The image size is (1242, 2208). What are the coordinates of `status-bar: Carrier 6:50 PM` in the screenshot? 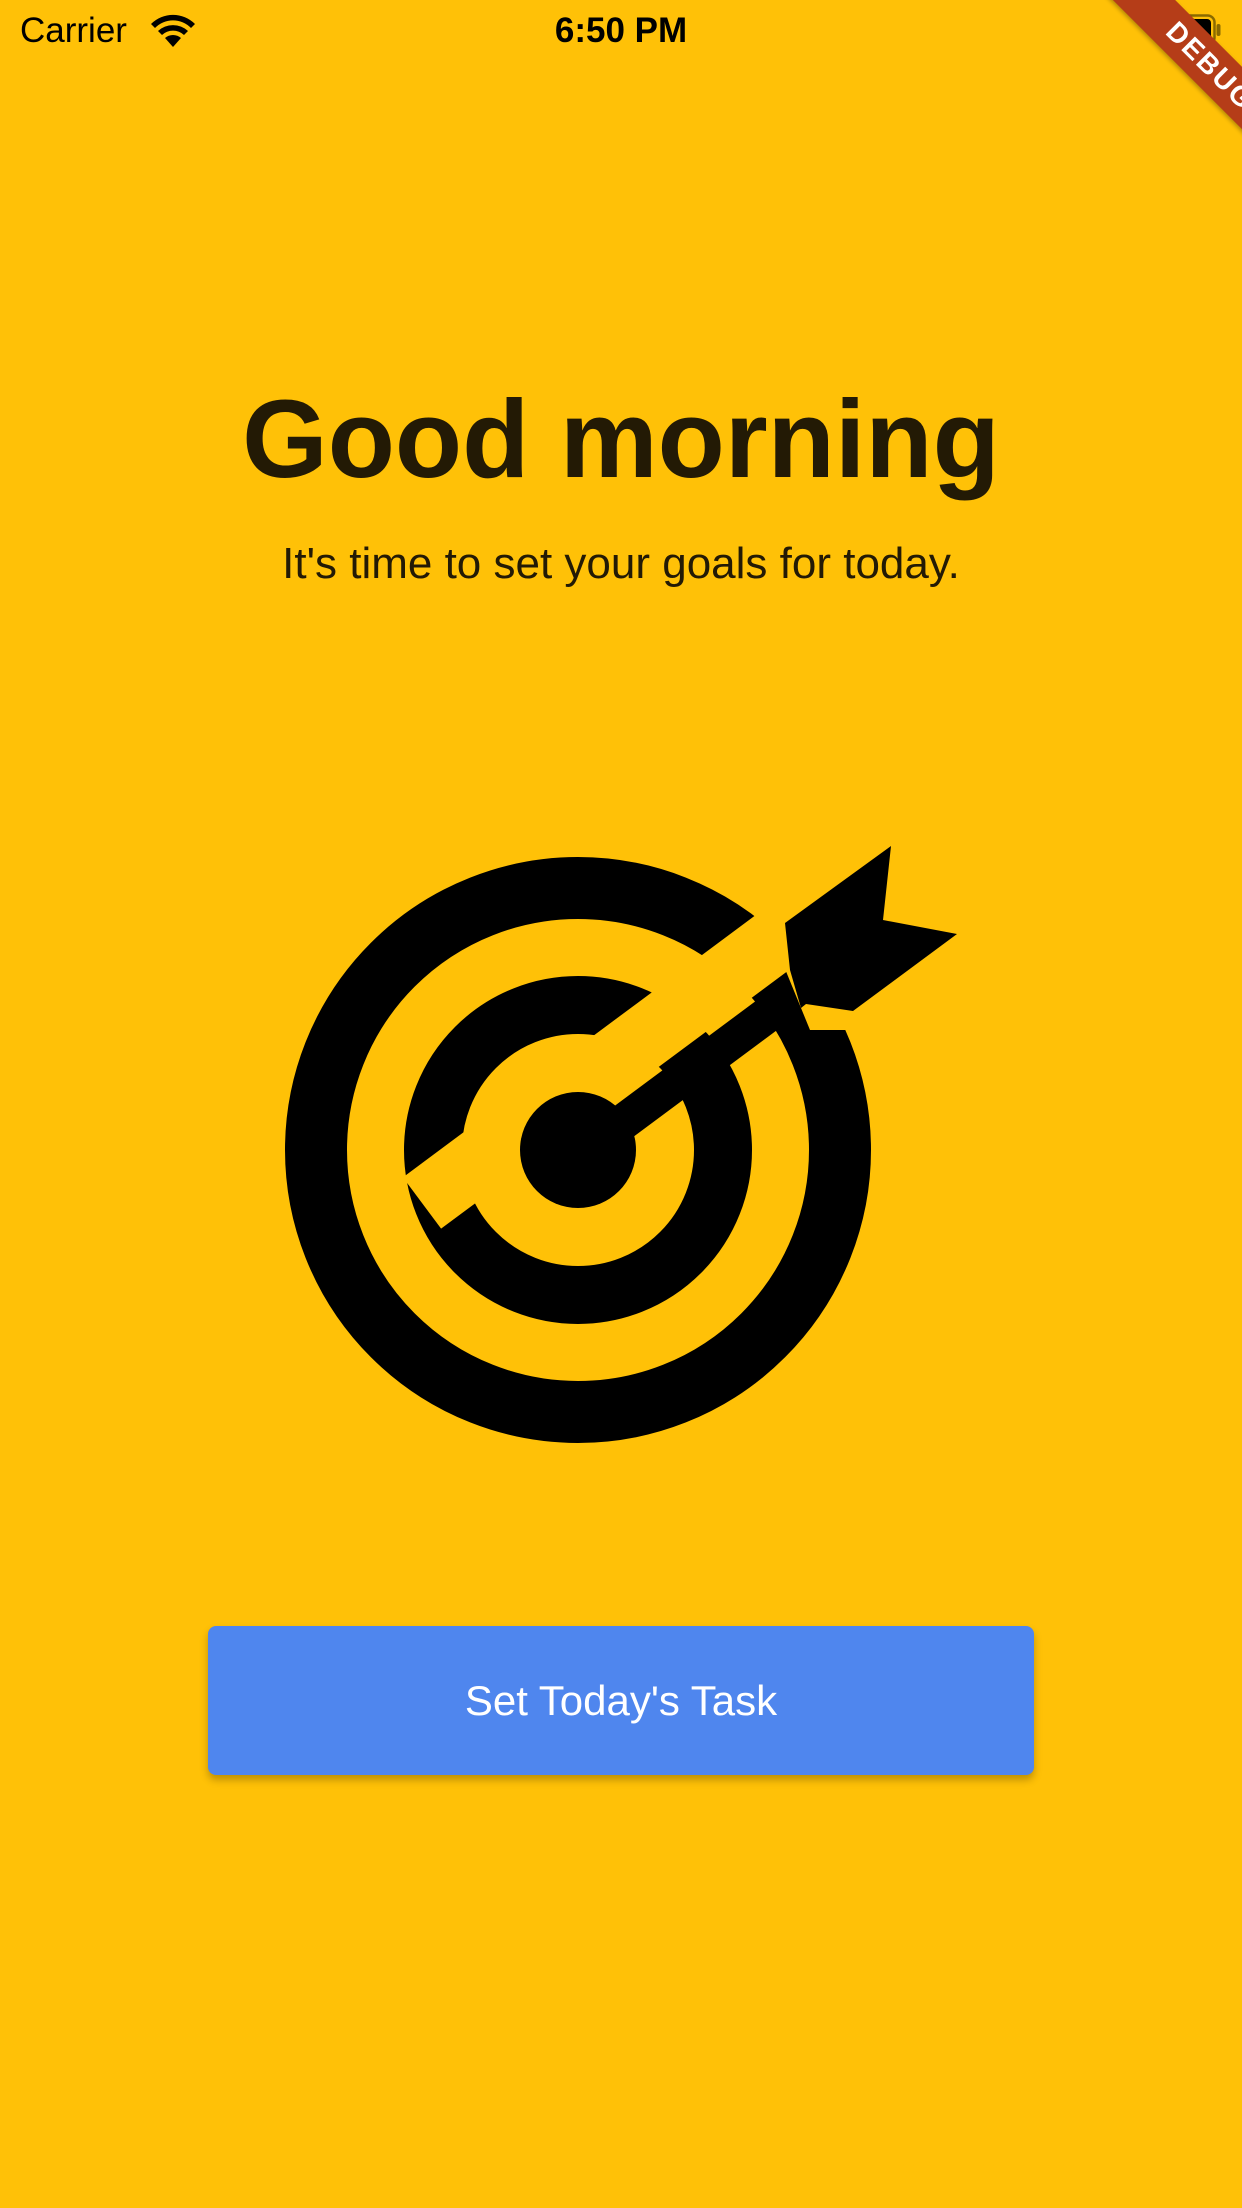 It's located at (621, 31).